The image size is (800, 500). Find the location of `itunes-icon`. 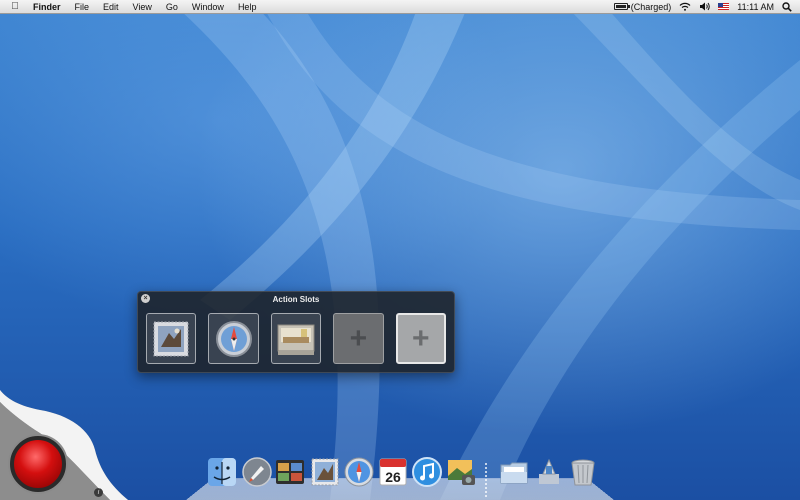

itunes-icon is located at coordinates (427, 472).